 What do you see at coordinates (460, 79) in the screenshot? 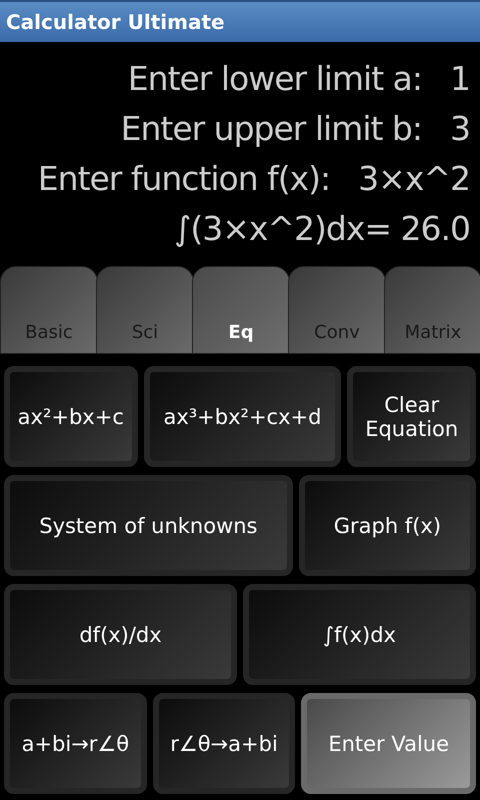
I see `input-value: 1` at bounding box center [460, 79].